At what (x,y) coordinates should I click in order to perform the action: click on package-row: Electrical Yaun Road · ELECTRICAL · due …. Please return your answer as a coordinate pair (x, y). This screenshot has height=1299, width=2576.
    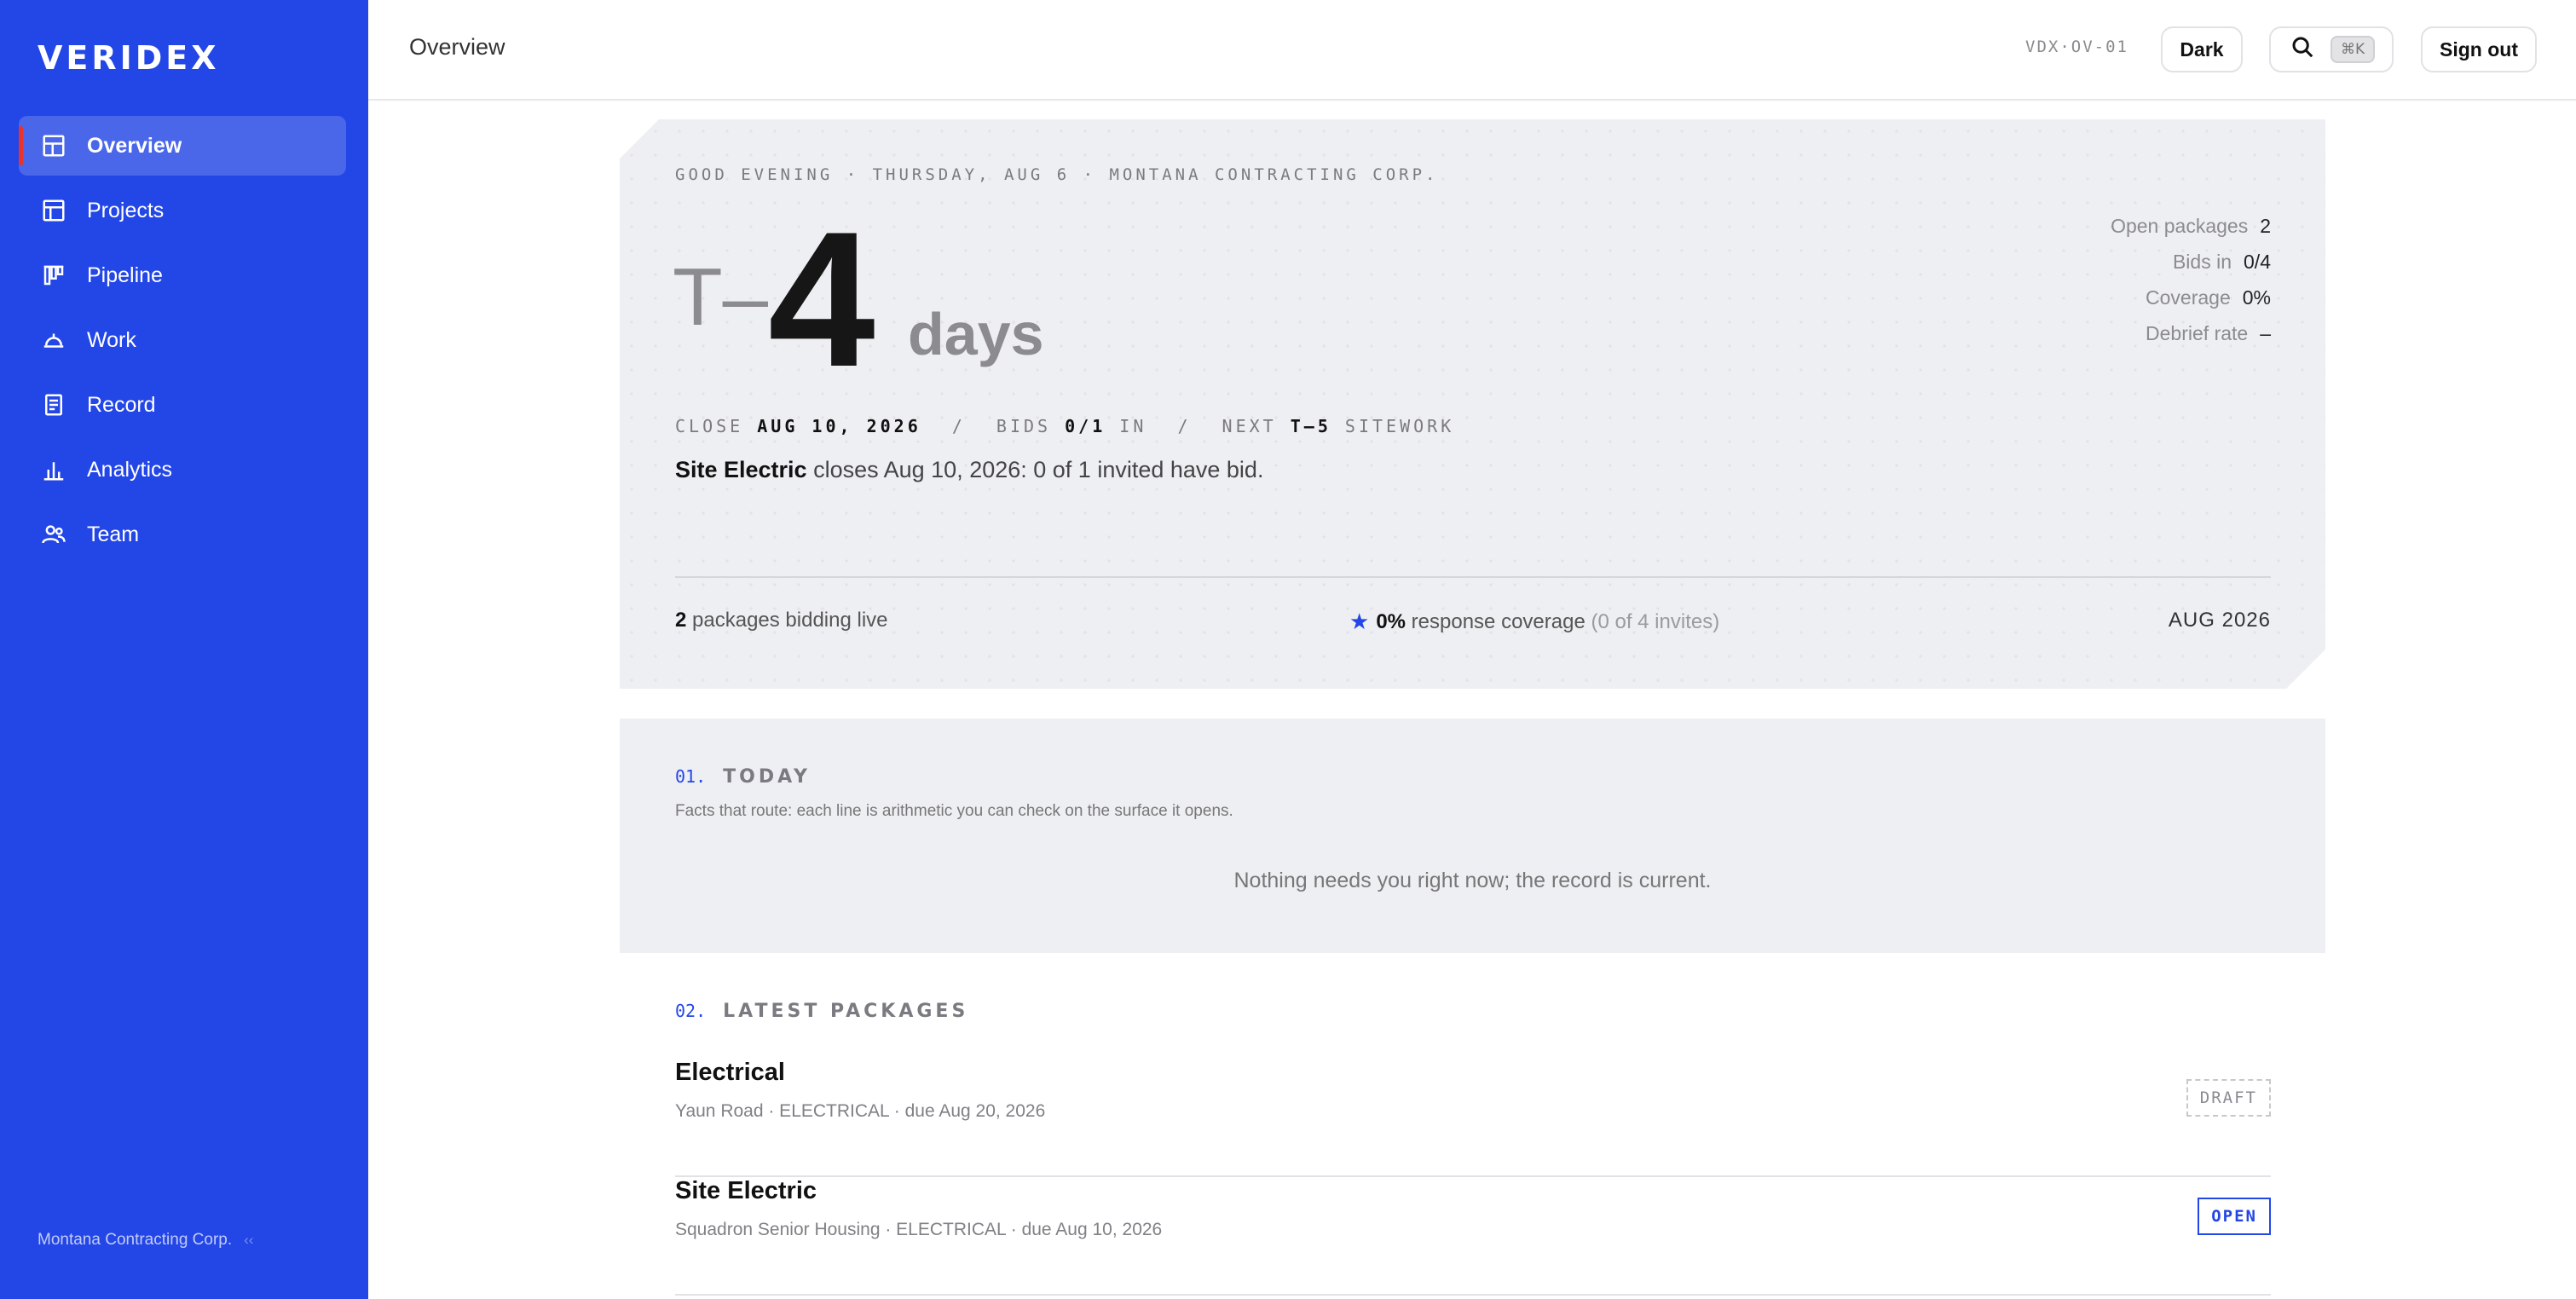
    Looking at the image, I should click on (1473, 1118).